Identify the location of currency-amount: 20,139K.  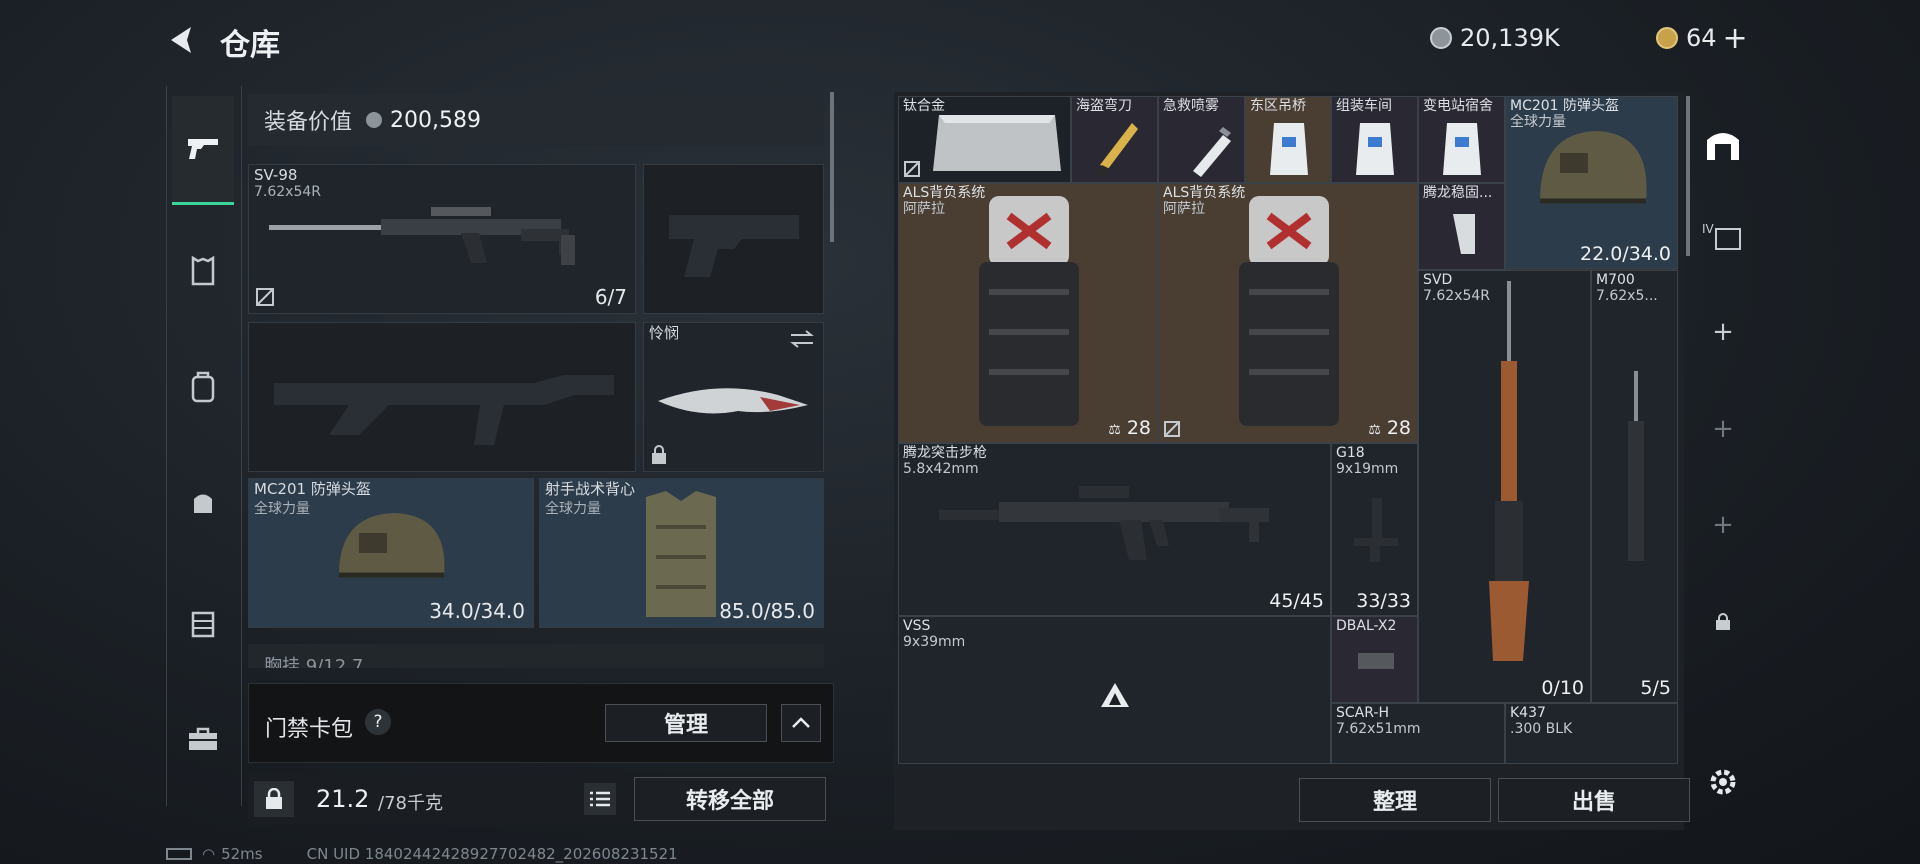
(1510, 38).